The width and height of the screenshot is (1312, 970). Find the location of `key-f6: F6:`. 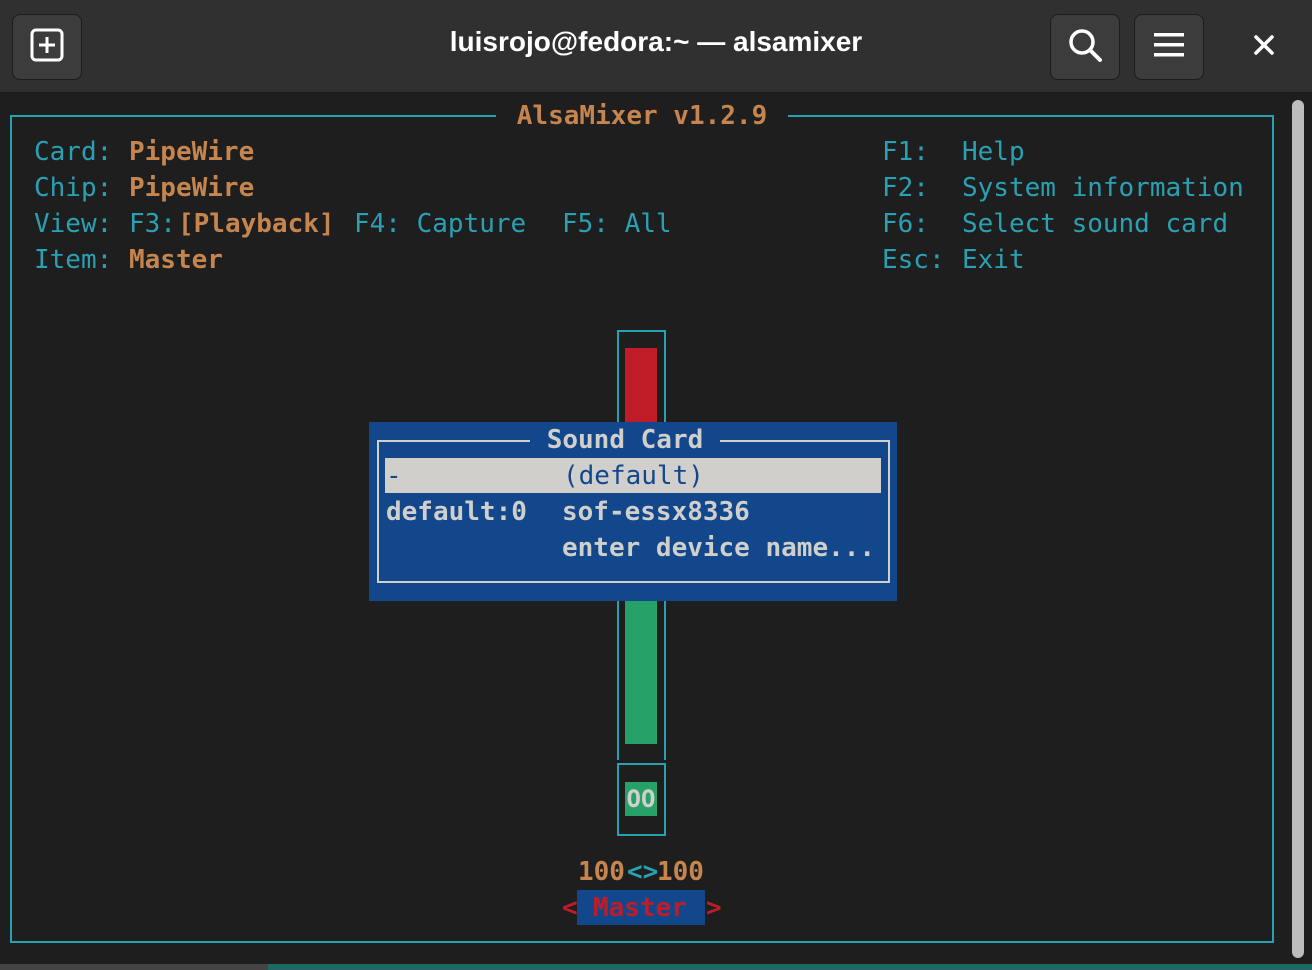

key-f6: F6: is located at coordinates (905, 224).